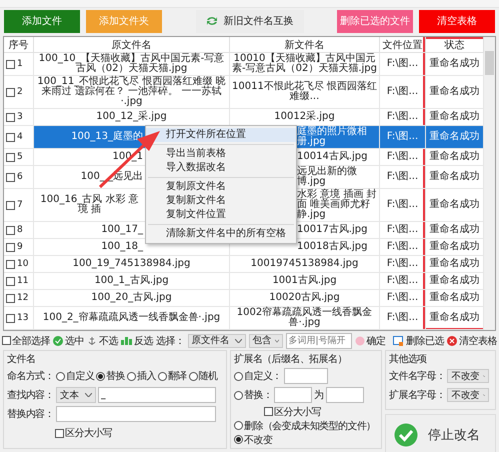  What do you see at coordinates (304, 264) in the screenshot?
I see `table-cell: 10019745138984.jpg` at bounding box center [304, 264].